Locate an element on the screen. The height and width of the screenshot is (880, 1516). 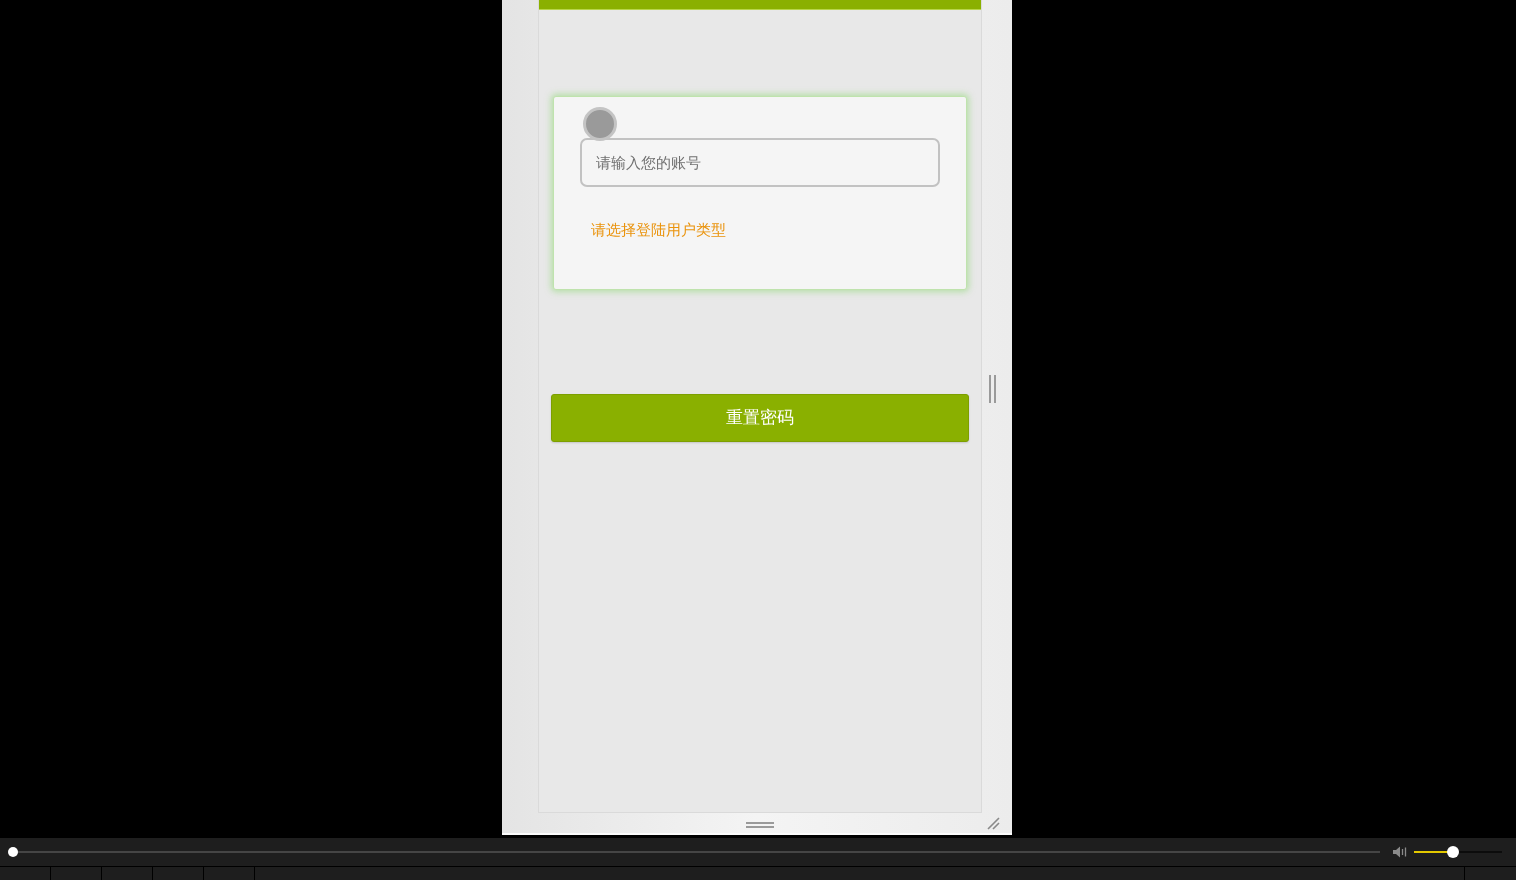
resize-grip-icon is located at coordinates (993, 823).